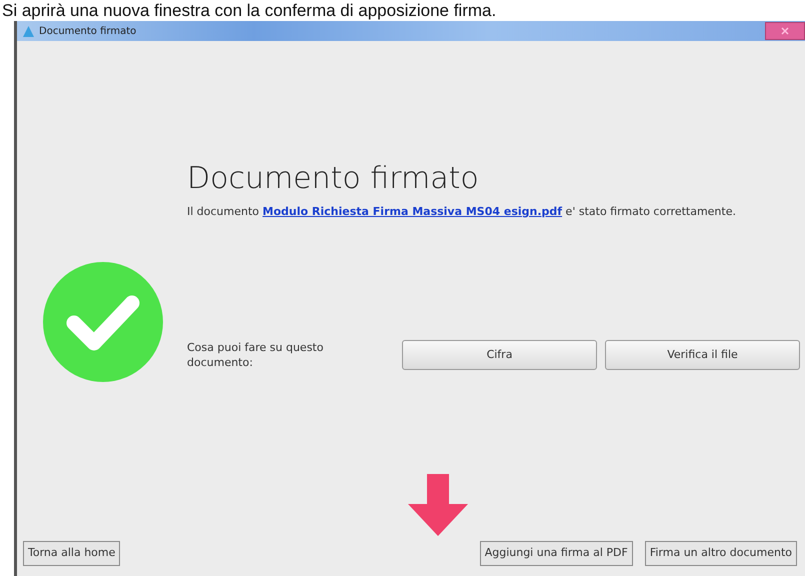 The height and width of the screenshot is (576, 805). What do you see at coordinates (103, 322) in the screenshot?
I see `check-icon` at bounding box center [103, 322].